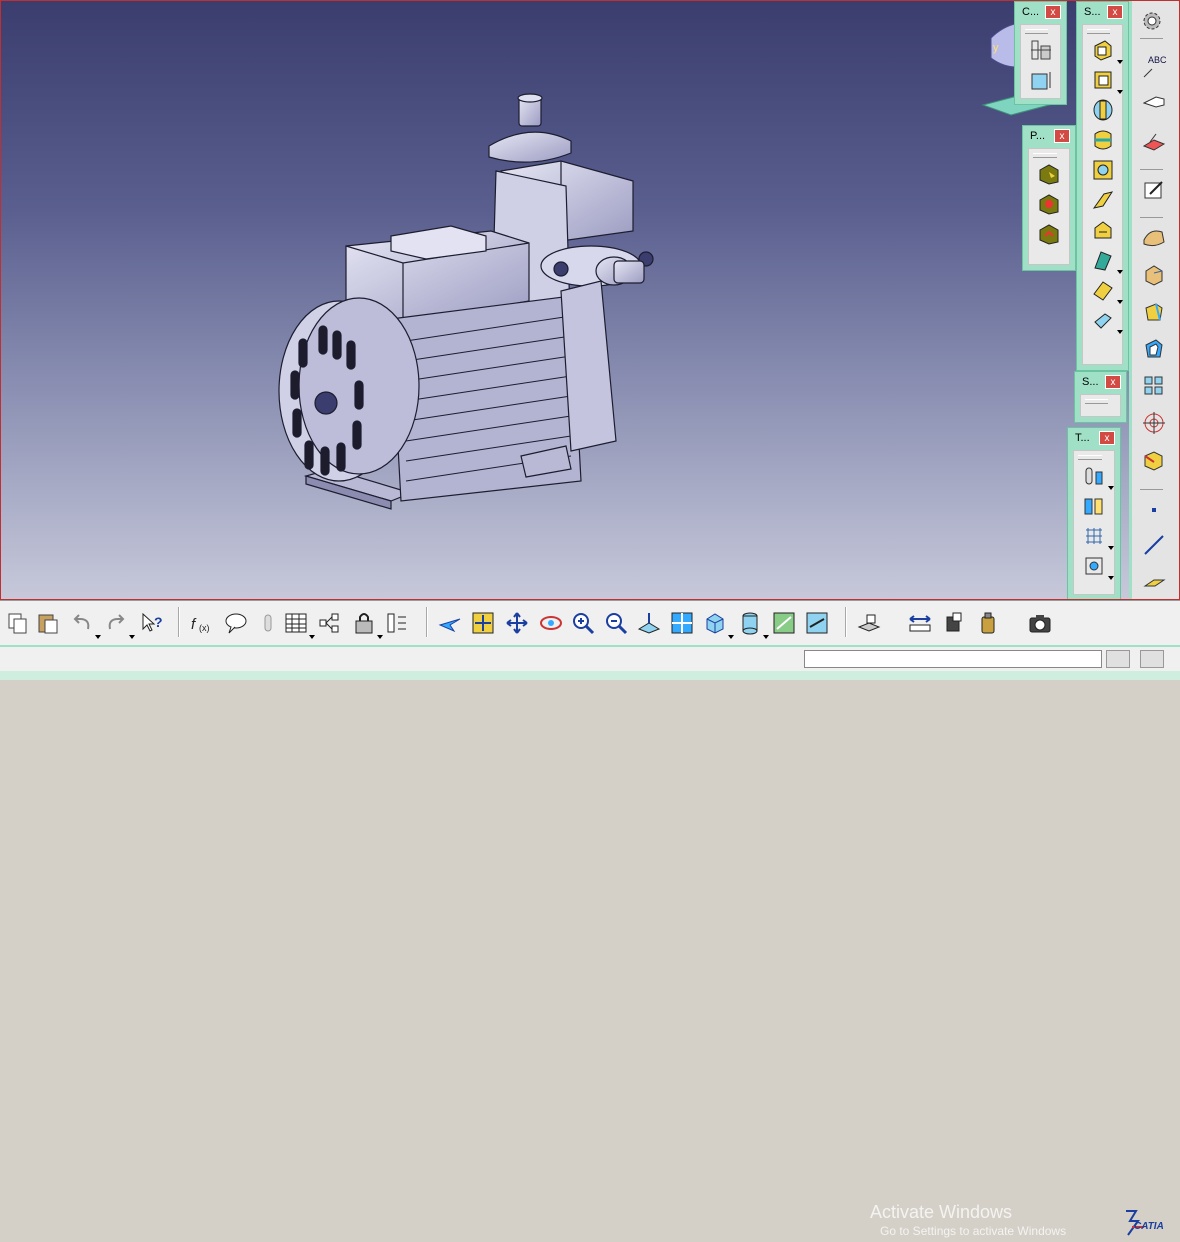 The height and width of the screenshot is (1242, 1180). I want to click on formula-icon: f (x), so click(202, 623).